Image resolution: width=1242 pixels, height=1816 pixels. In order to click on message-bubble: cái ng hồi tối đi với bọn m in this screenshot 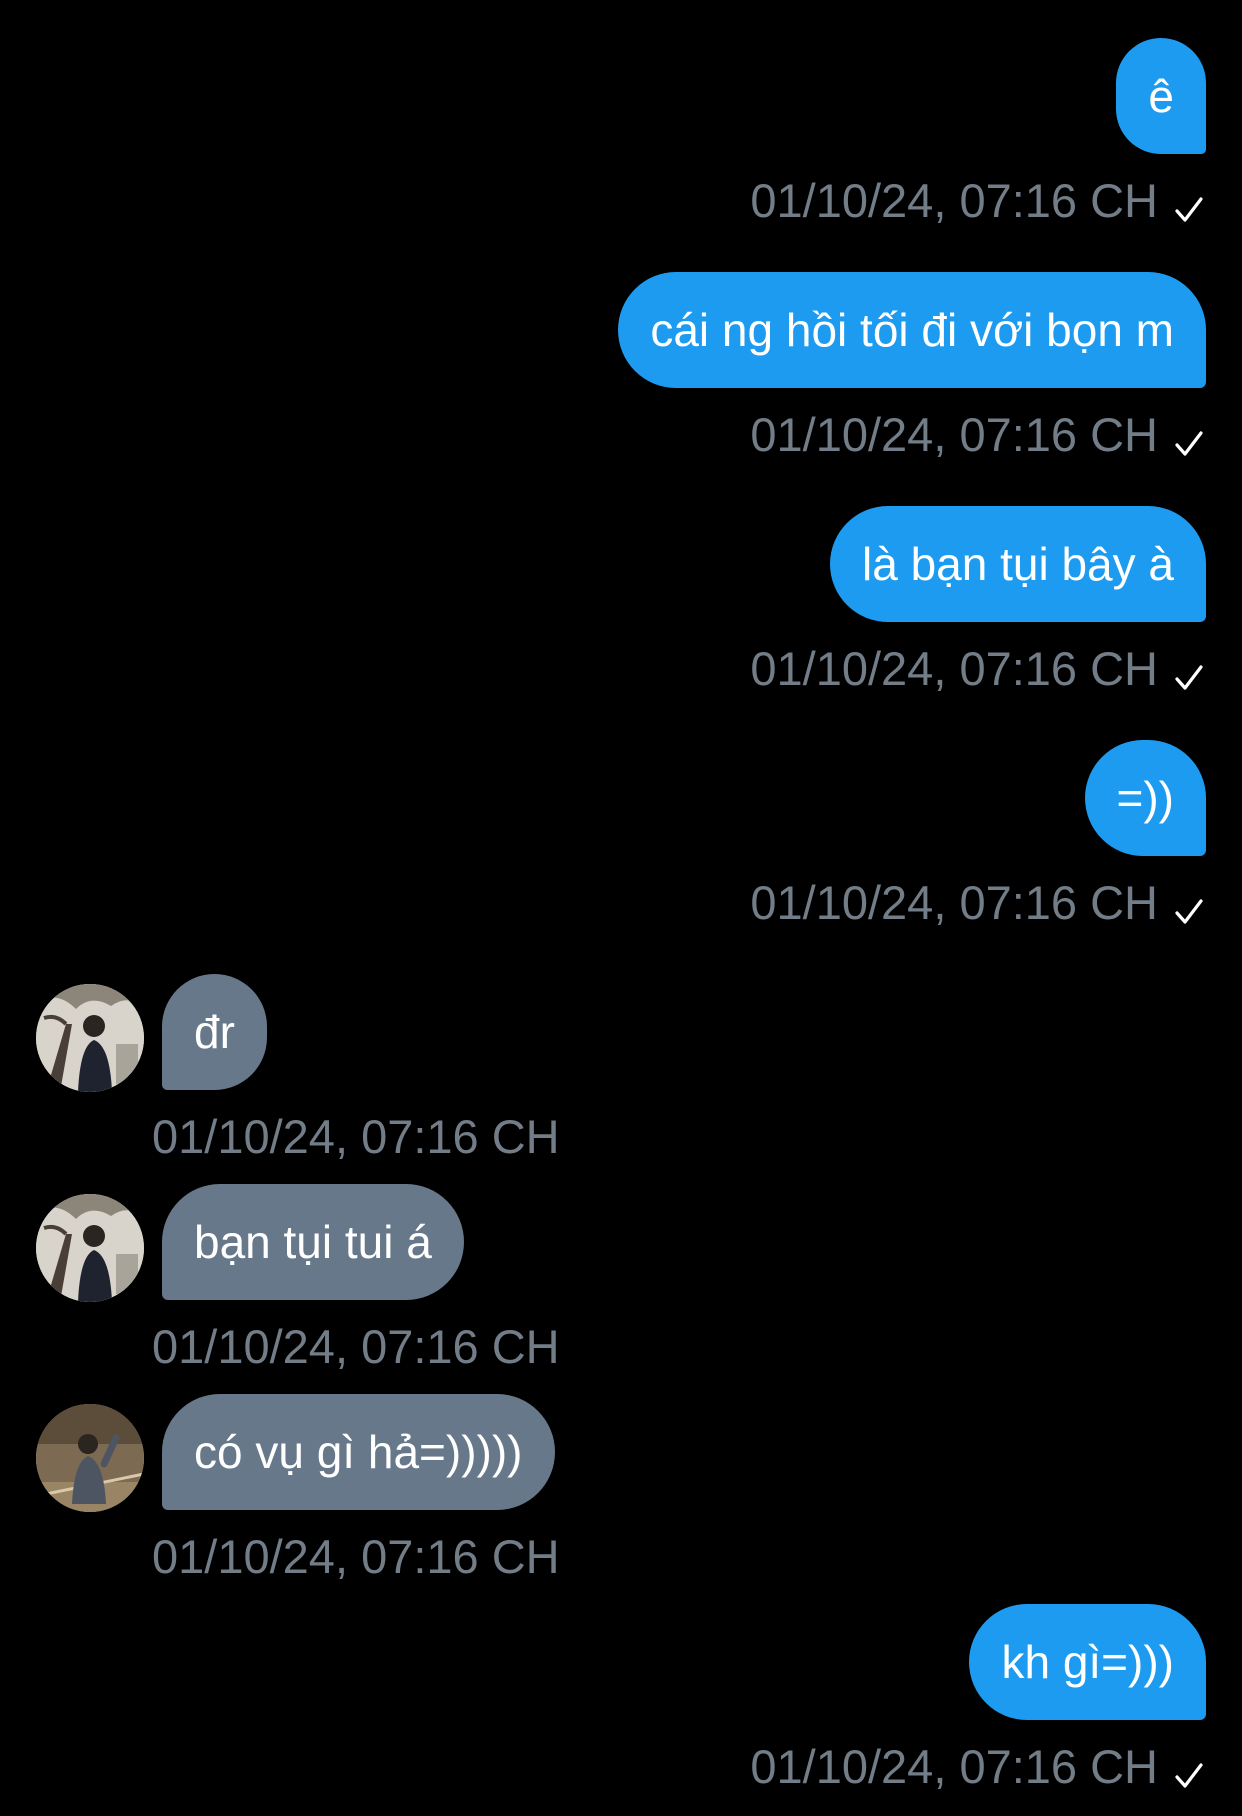, I will do `click(912, 330)`.